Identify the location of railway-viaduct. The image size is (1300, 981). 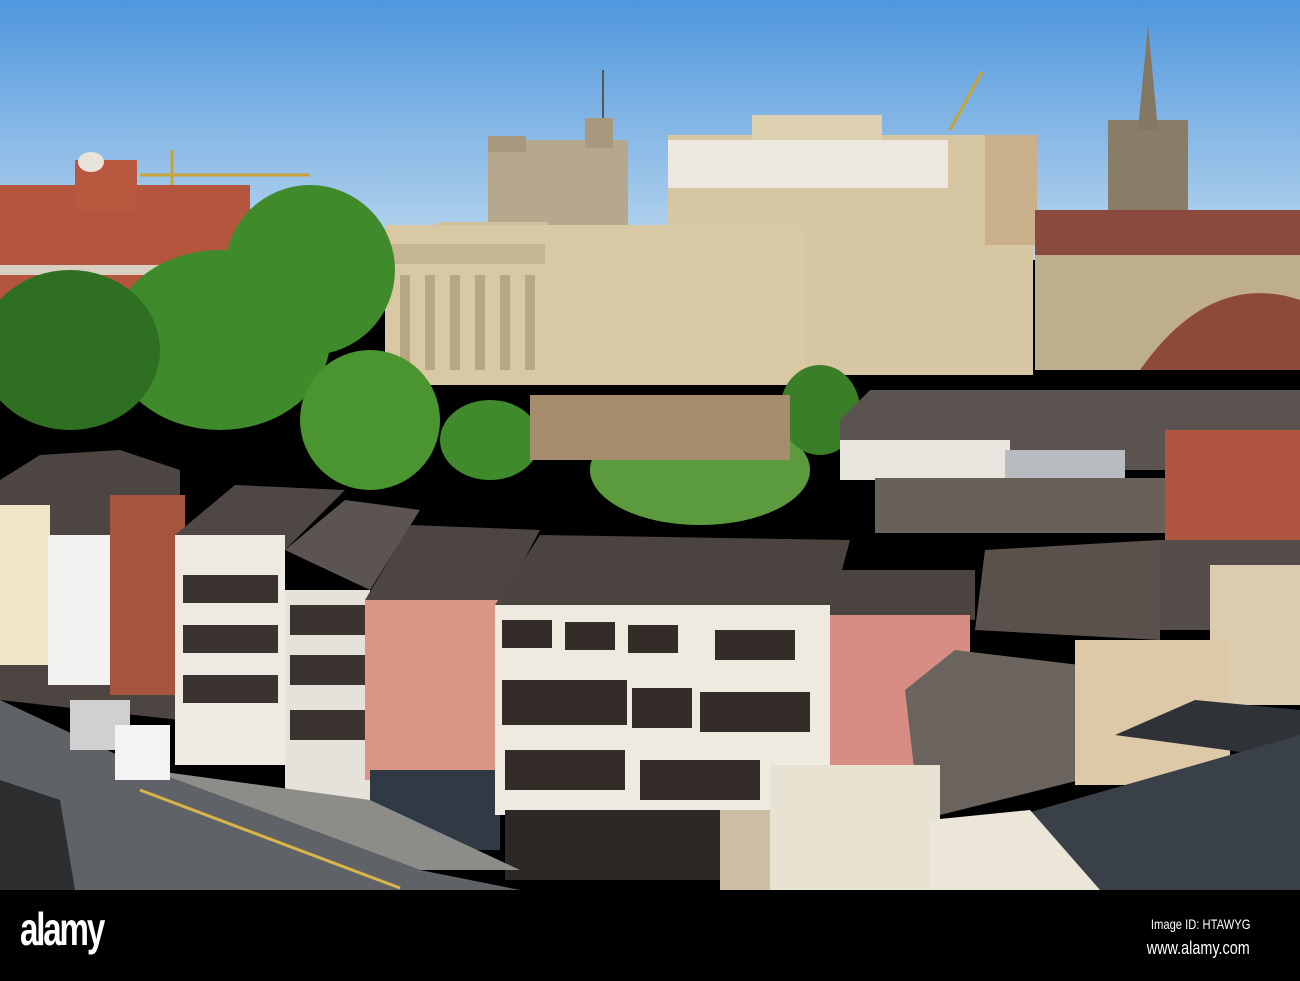
(1167, 290).